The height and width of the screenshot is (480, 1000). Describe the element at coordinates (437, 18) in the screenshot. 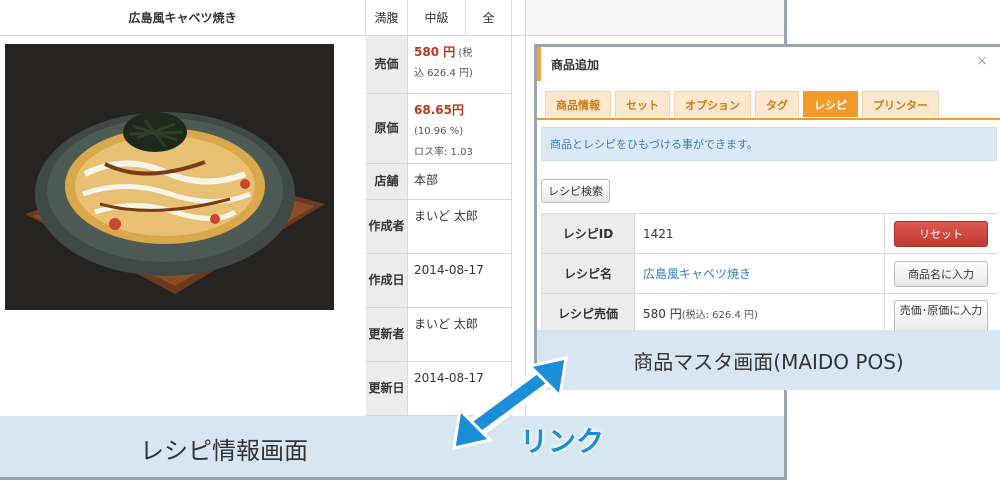

I see `stat-level: 中級` at that location.